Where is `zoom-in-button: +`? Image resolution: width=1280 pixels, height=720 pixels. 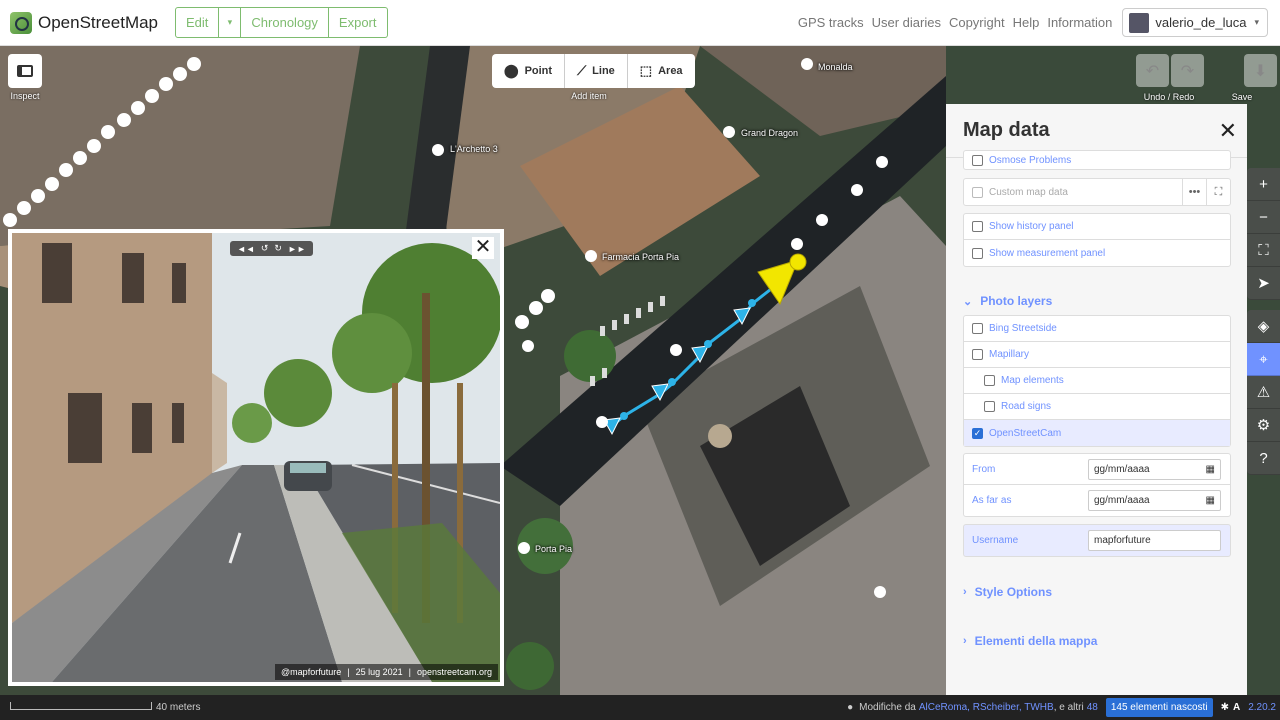 zoom-in-button: + is located at coordinates (1263, 184).